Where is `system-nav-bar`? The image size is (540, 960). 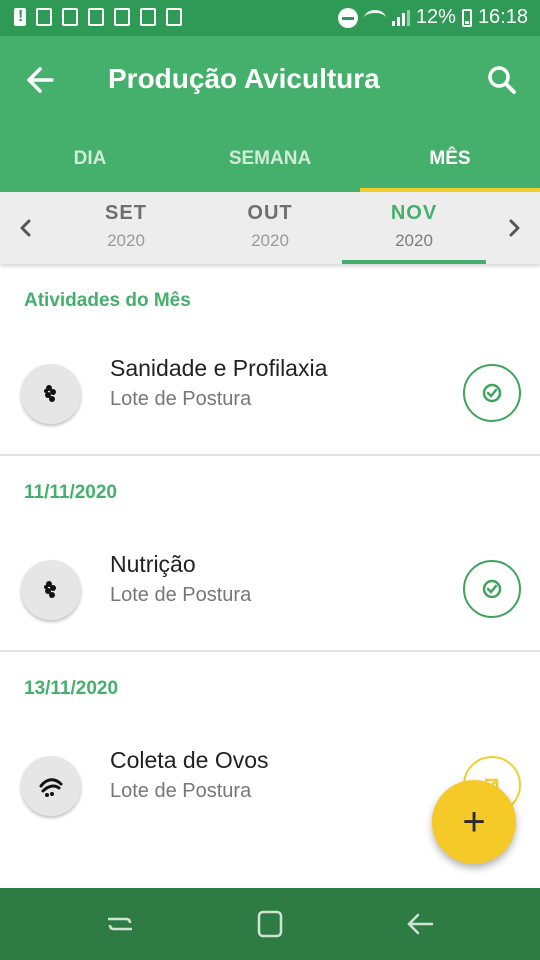
system-nav-bar is located at coordinates (270, 924).